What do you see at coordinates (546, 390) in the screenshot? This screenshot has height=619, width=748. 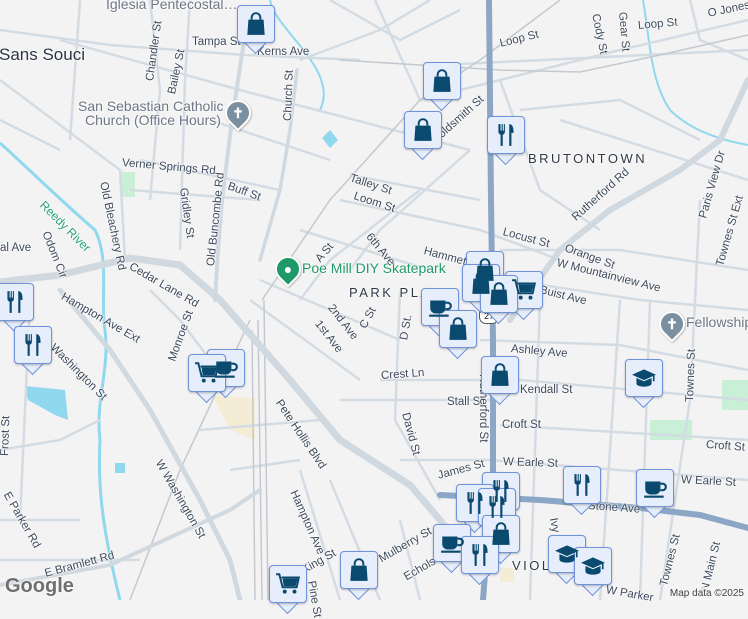 I see `street-label: Kendall St` at bounding box center [546, 390].